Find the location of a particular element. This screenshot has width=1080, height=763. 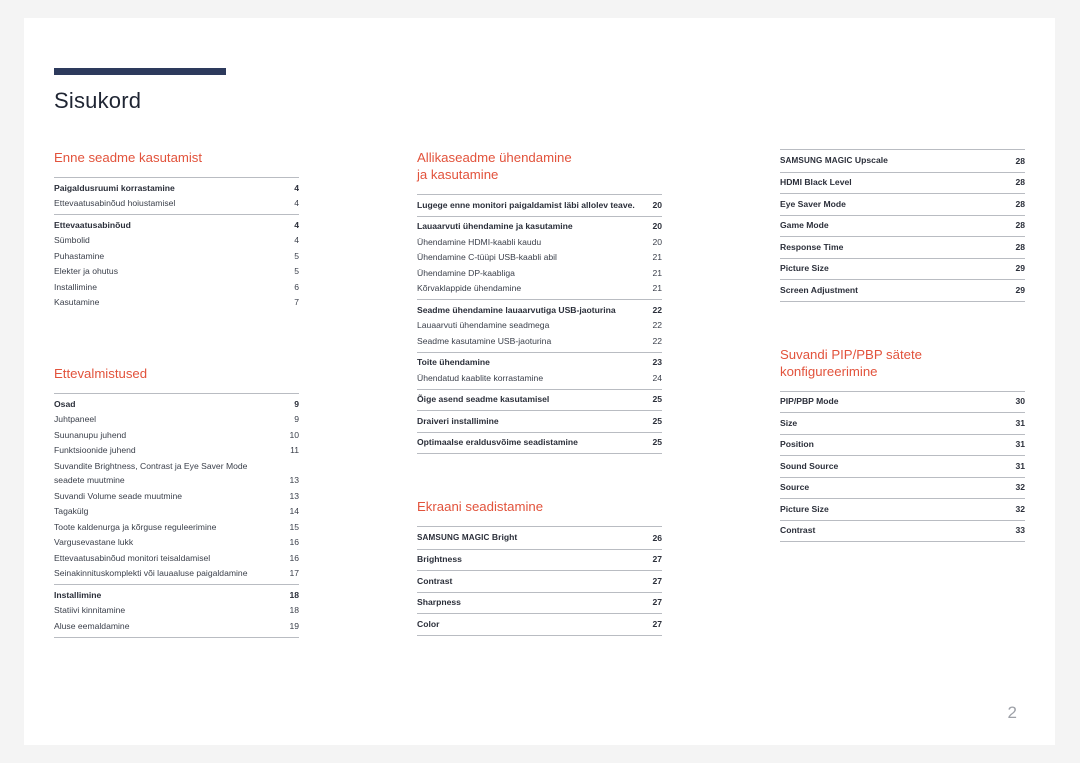

toc-entry: Ühendatud kaablite korrastamine 24 is located at coordinates (539, 378).